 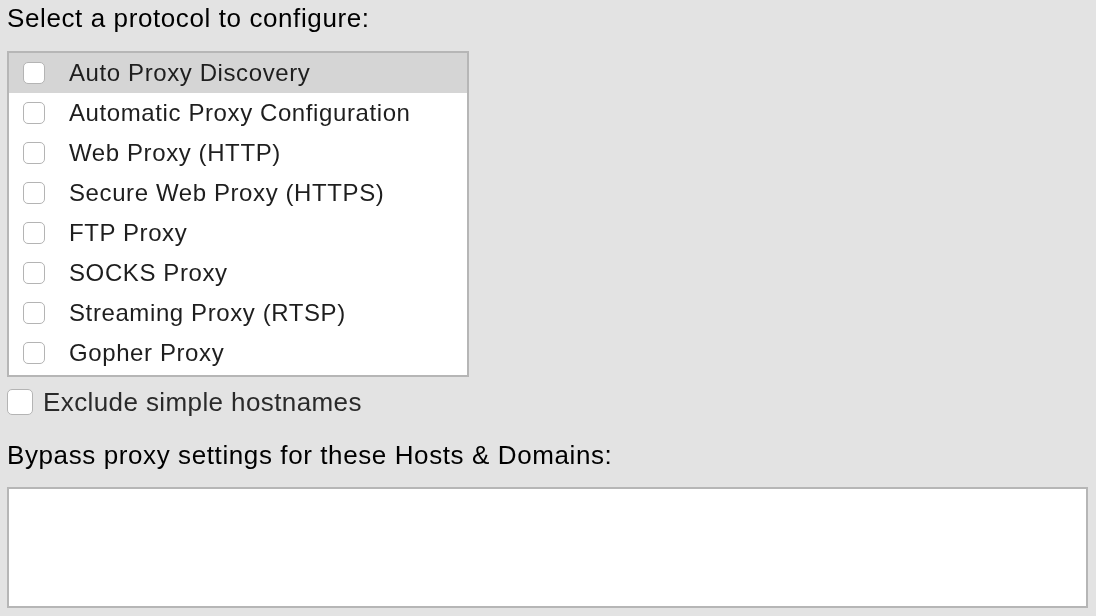 I want to click on protocol-row: Auto Proxy Discovery, so click(x=238, y=73).